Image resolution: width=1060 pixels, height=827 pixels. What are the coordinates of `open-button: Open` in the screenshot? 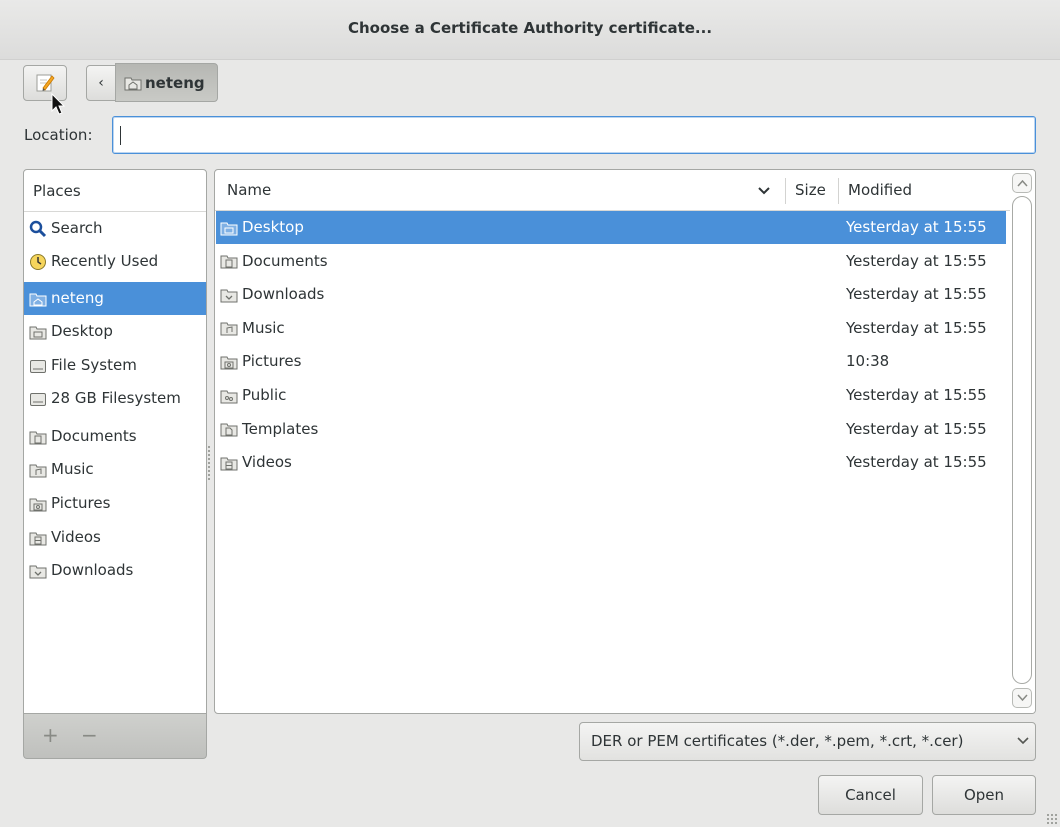 It's located at (984, 795).